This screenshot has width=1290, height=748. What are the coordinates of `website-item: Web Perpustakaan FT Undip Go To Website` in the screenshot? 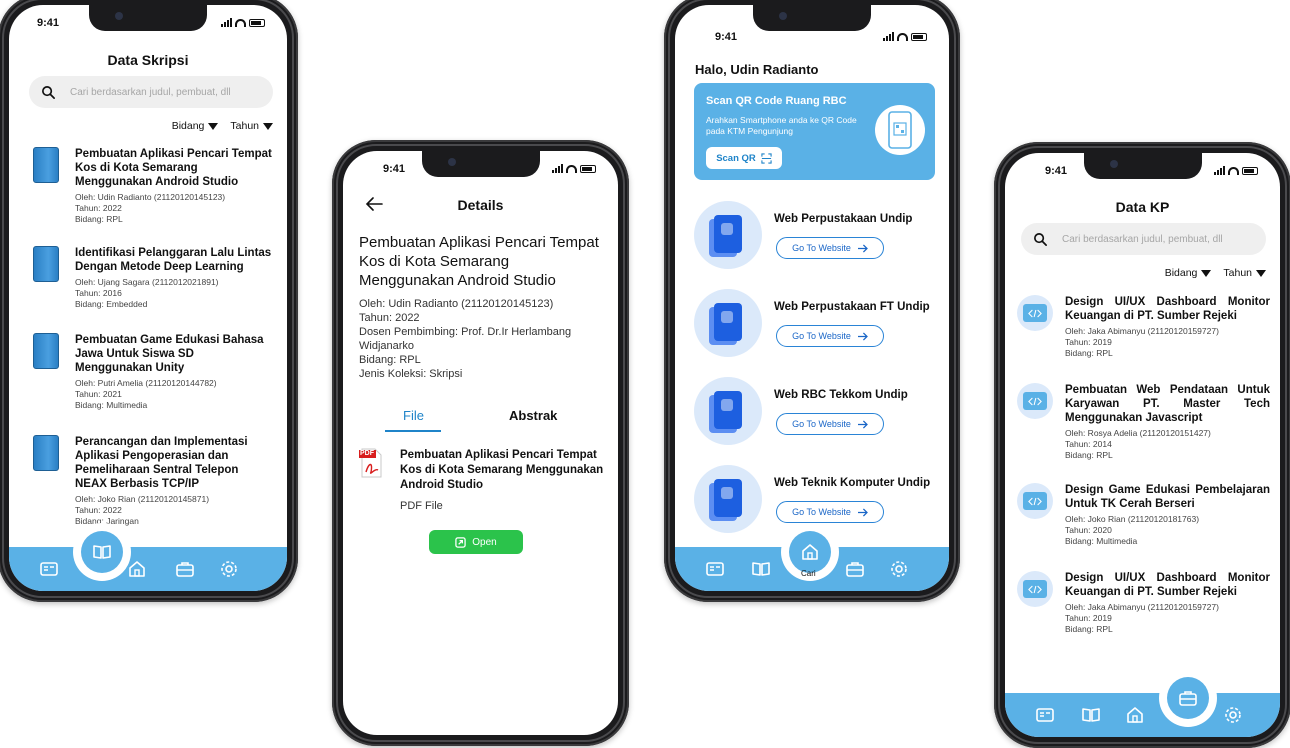 It's located at (821, 324).